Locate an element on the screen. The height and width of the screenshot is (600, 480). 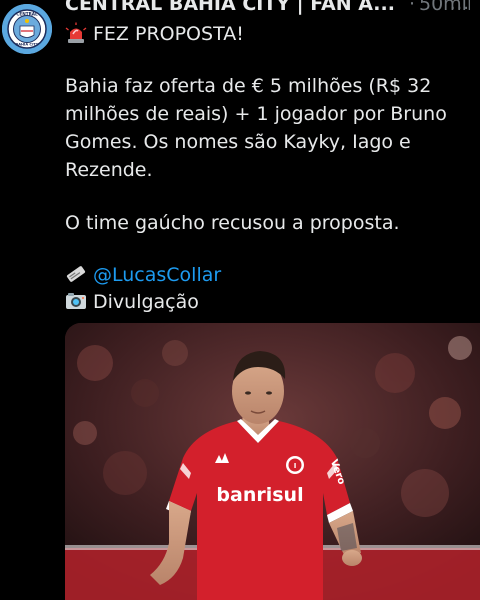
author-avatar: CENTRAL BAHIA CITY is located at coordinates (27, 29).